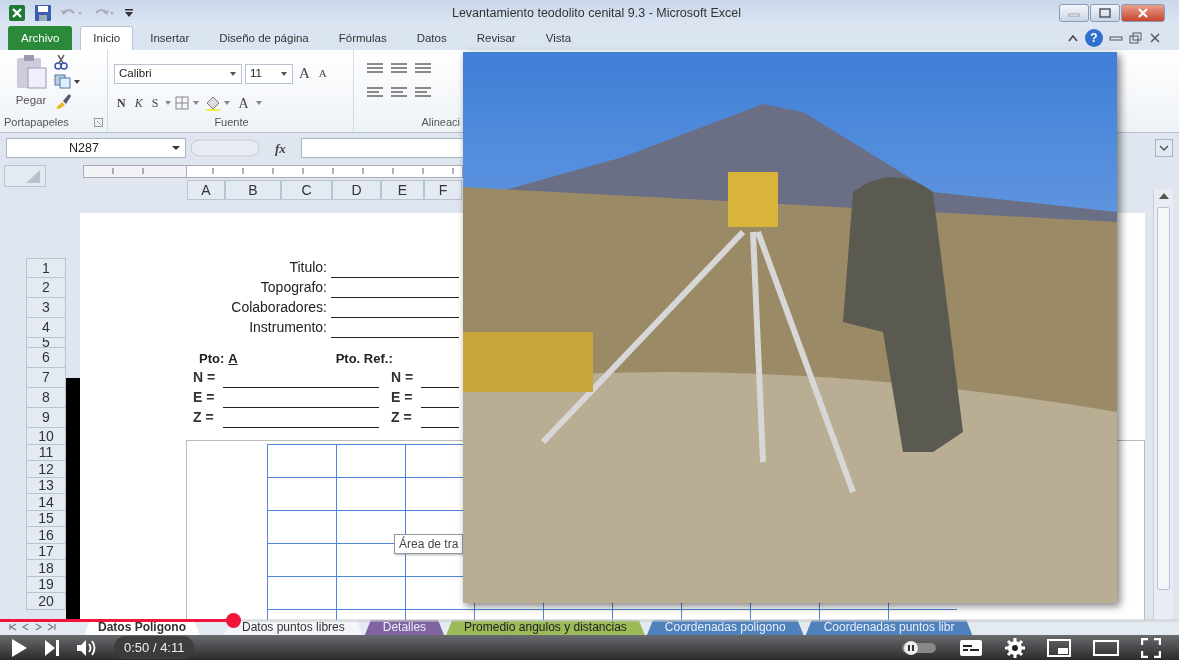 This screenshot has height=660, width=1179. Describe the element at coordinates (558, 38) in the screenshot. I see `ribbon-tab: Vista` at that location.